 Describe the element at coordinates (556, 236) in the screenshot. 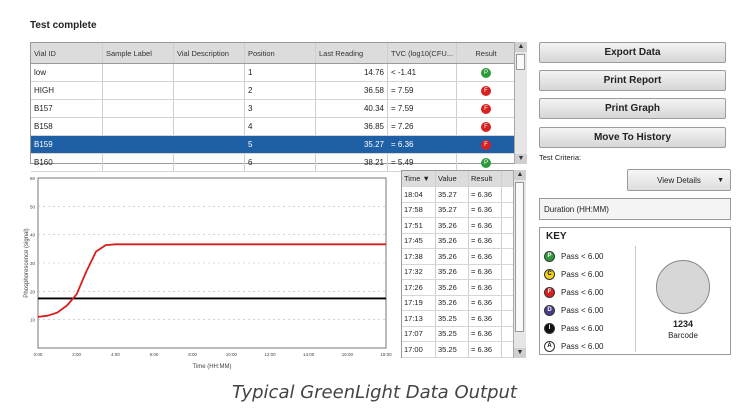

I see `key-title: KEY` at that location.